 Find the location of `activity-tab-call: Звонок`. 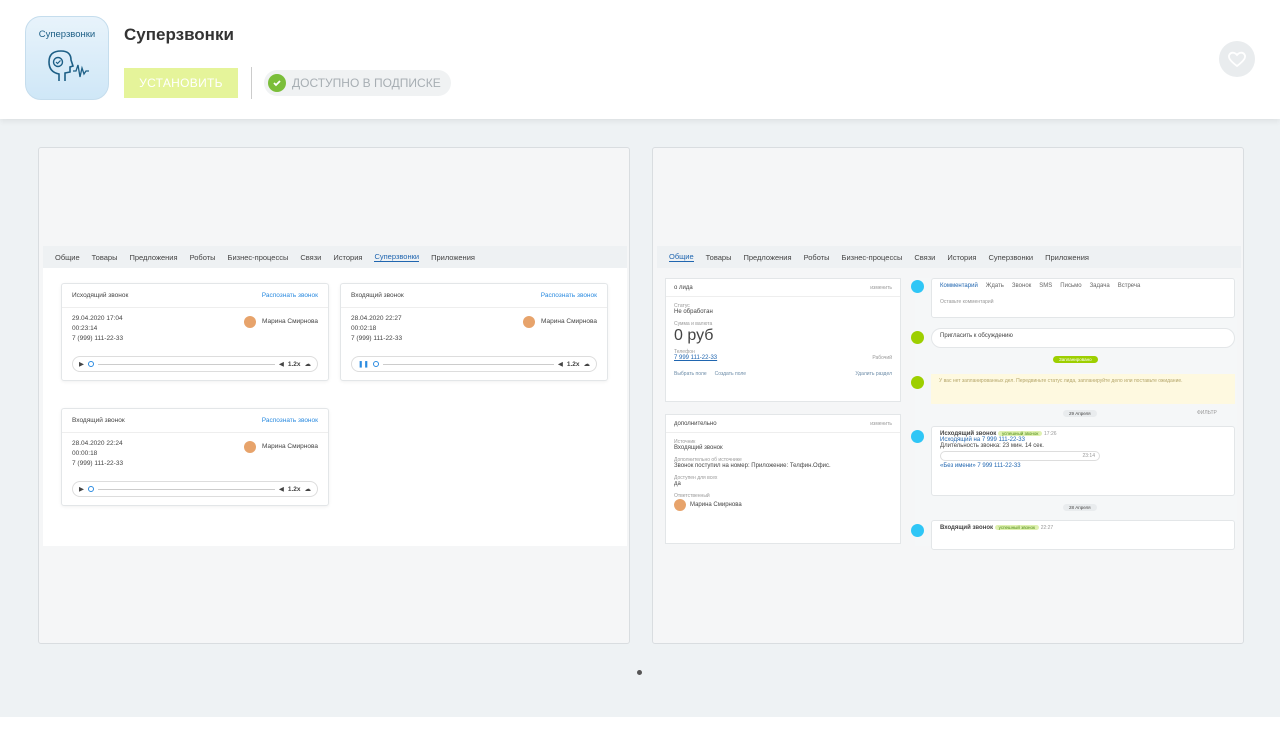

activity-tab-call: Звонок is located at coordinates (1021, 286).